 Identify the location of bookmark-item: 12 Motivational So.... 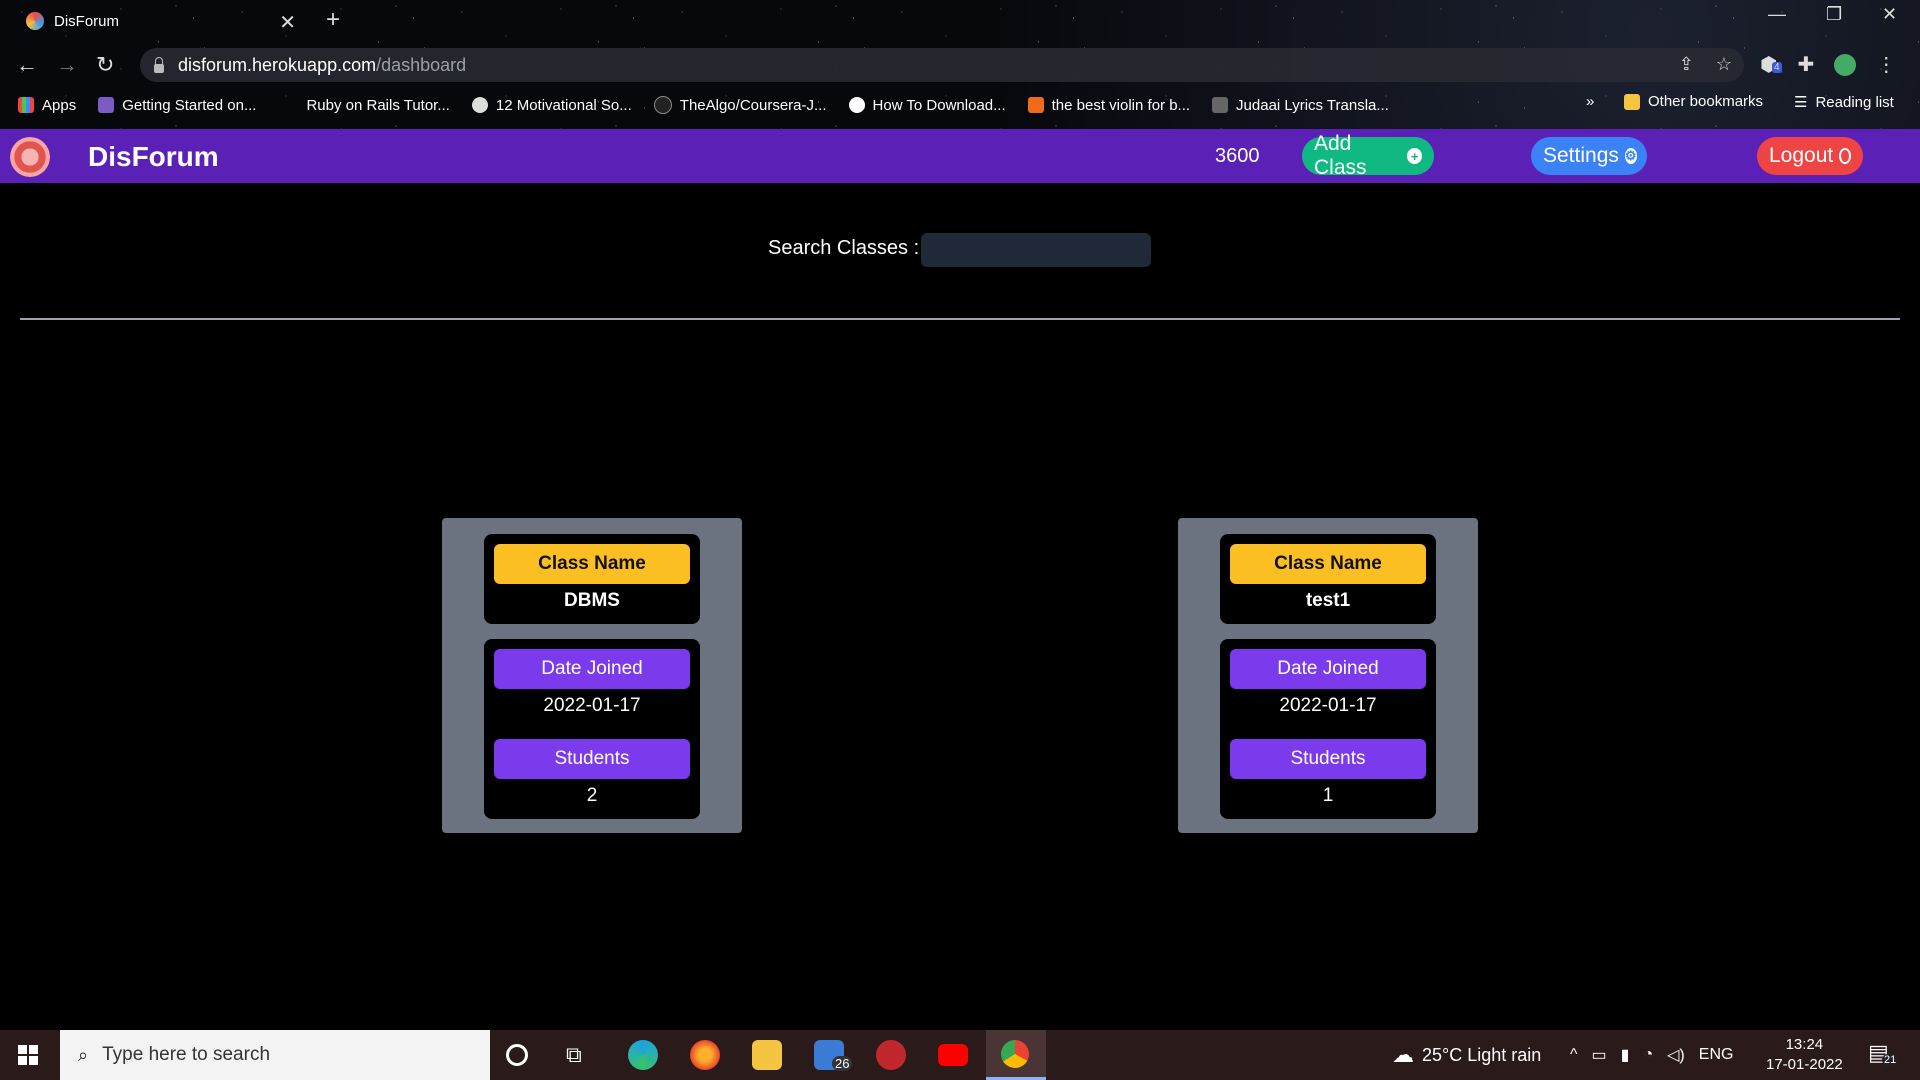
(551, 105).